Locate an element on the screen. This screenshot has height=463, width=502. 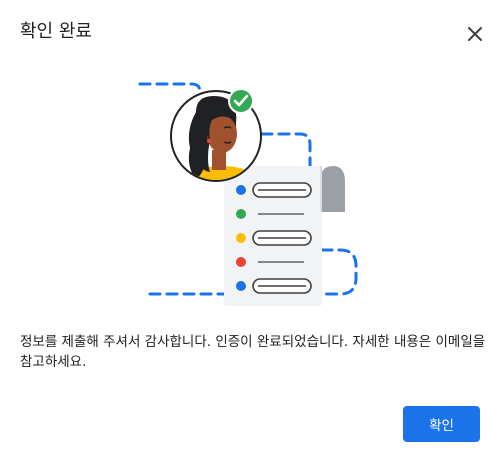
yellow-dot is located at coordinates (241, 238).